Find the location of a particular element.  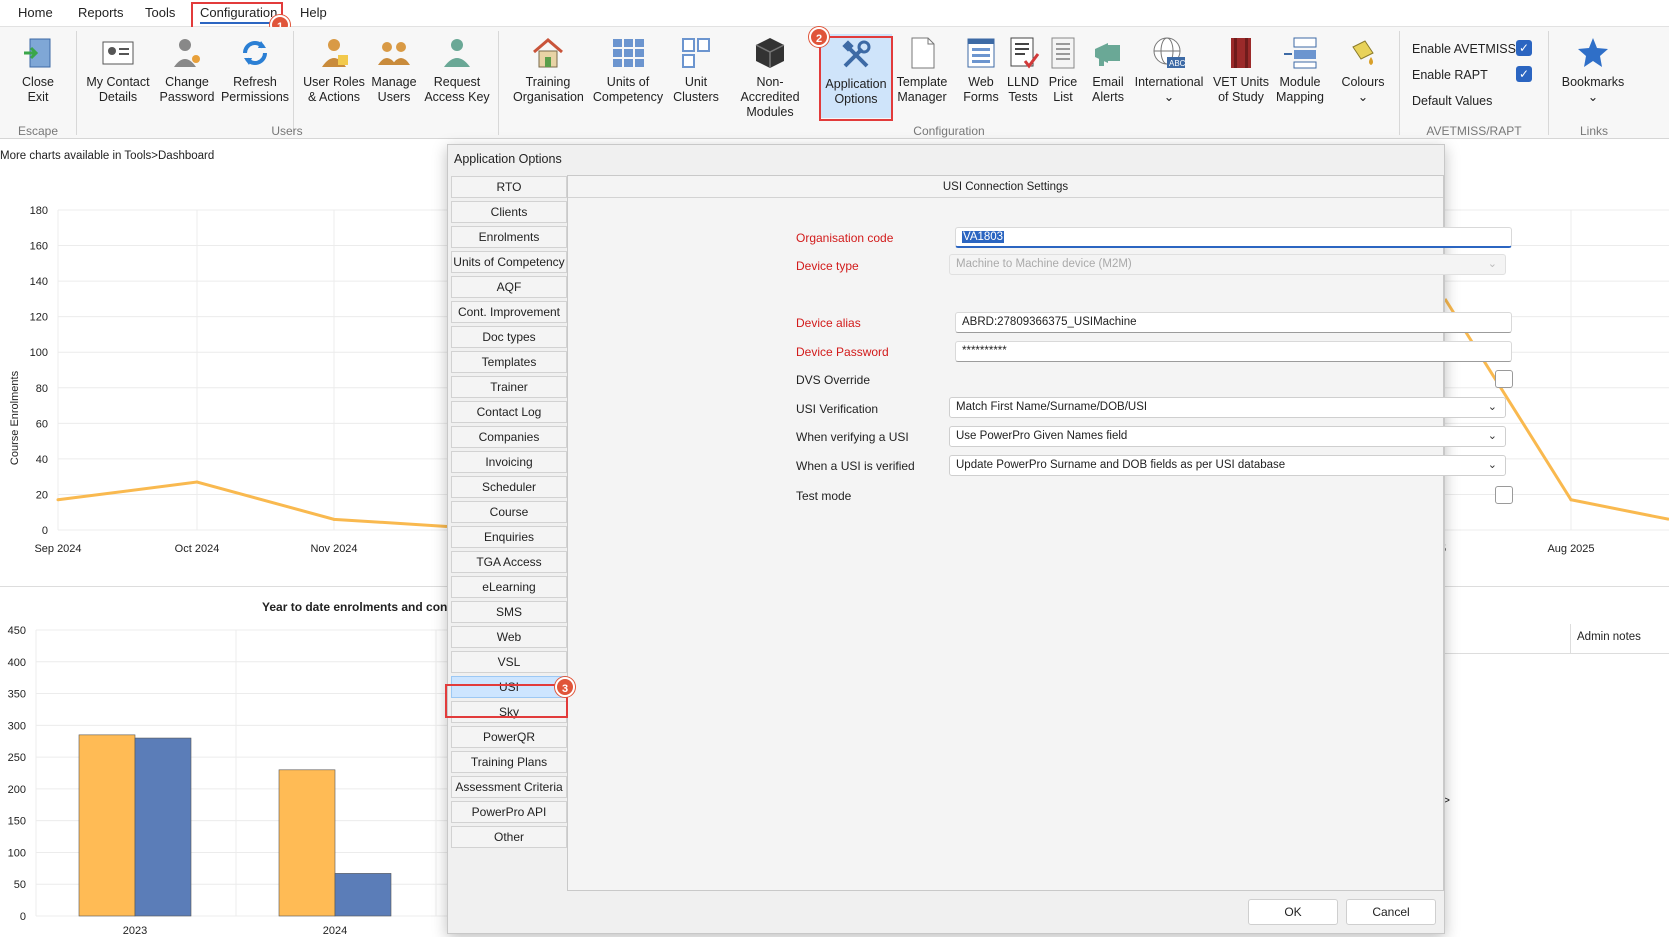

enable-avetmiss-label: Enable AVETMISS is located at coordinates (1464, 49).